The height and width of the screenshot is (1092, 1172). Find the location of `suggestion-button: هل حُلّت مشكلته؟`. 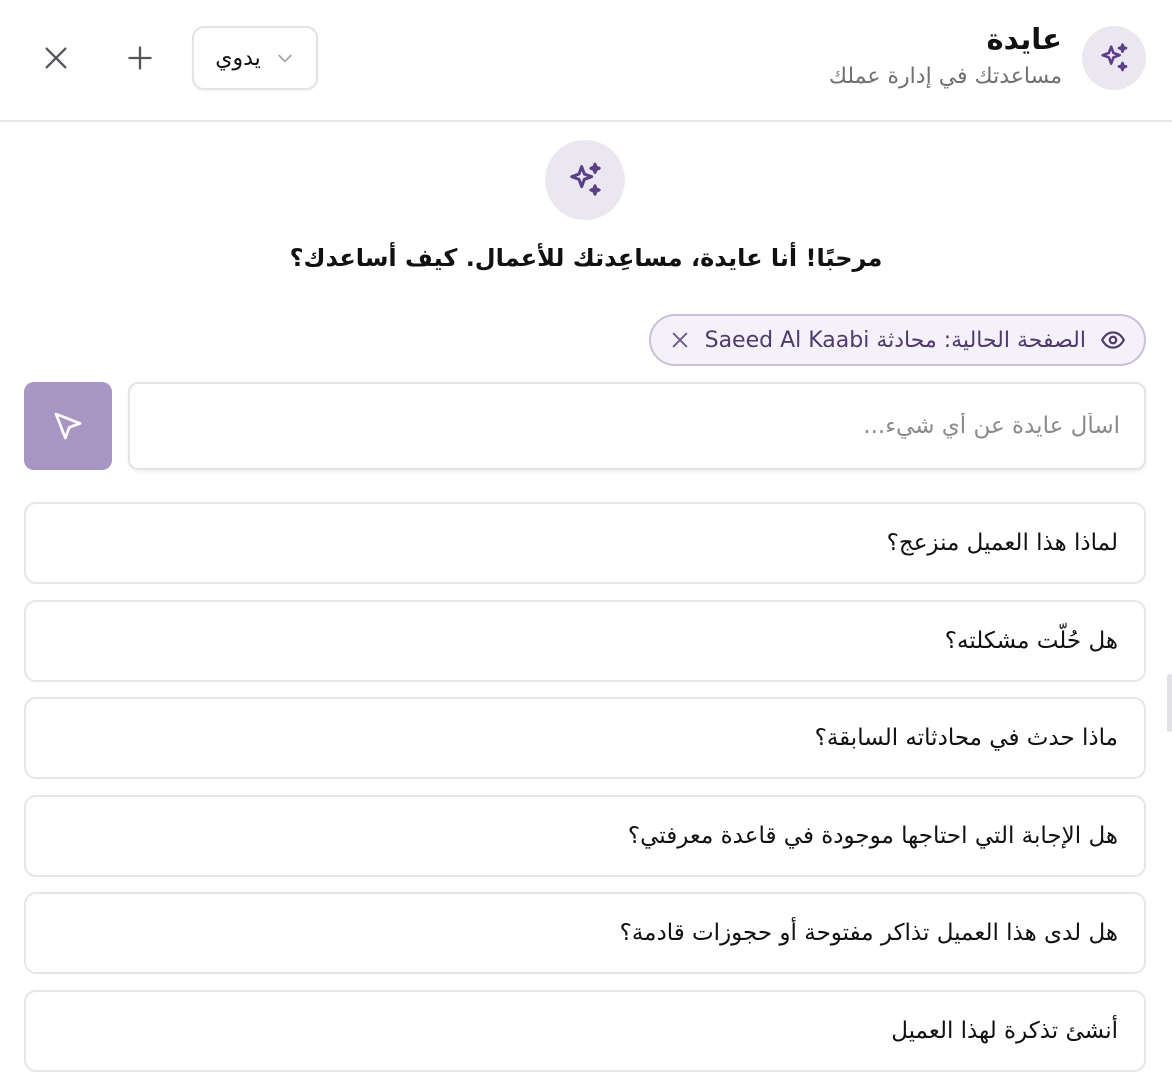

suggestion-button: هل حُلّت مشكلته؟ is located at coordinates (585, 641).